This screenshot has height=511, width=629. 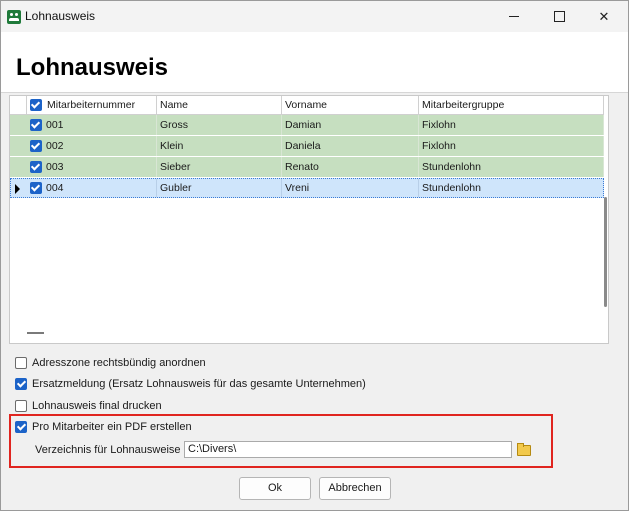 What do you see at coordinates (100, 188) in the screenshot?
I see `cell-number: 004` at bounding box center [100, 188].